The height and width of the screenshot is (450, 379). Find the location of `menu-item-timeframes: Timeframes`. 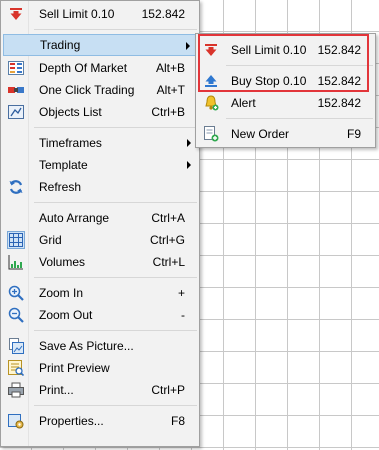

menu-item-timeframes: Timeframes is located at coordinates (100, 143).